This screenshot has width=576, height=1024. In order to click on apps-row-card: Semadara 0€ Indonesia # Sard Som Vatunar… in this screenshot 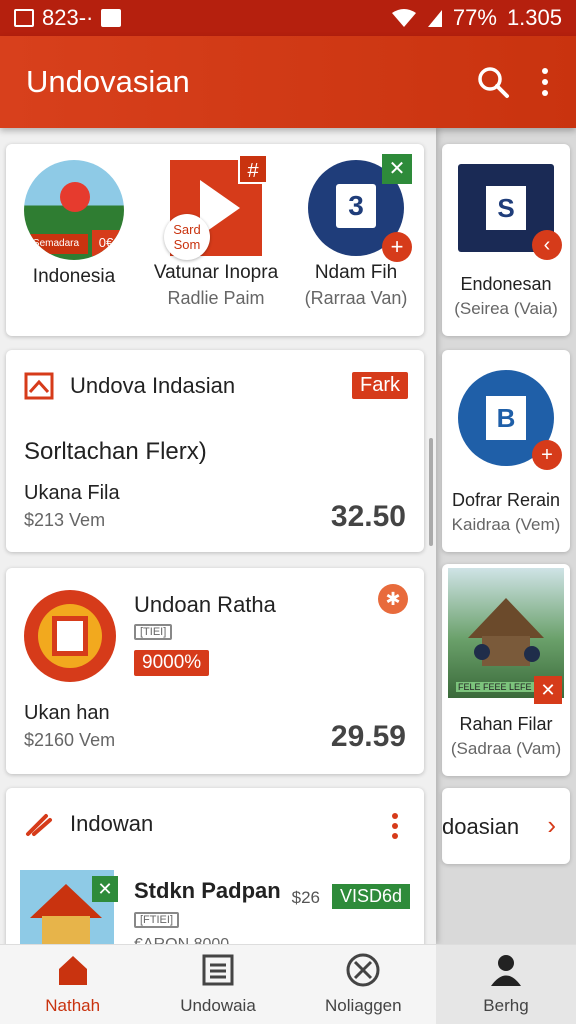, I will do `click(215, 240)`.